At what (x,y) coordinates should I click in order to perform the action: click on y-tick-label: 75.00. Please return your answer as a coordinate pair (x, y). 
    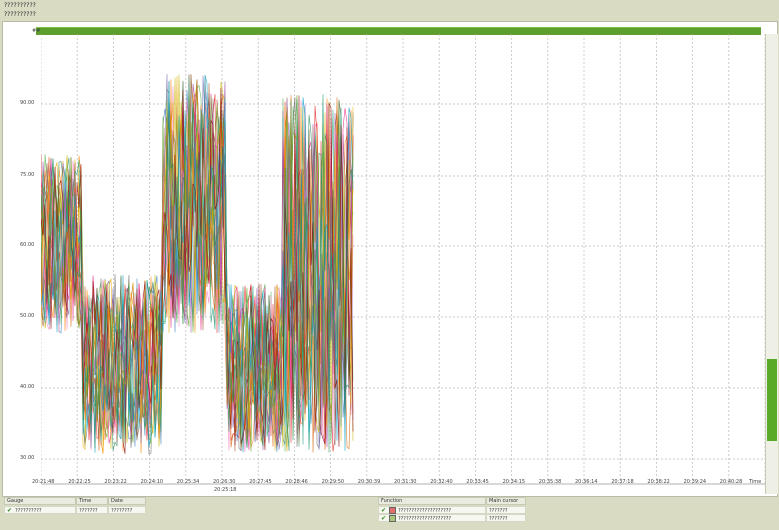
    Looking at the image, I should click on (27, 175).